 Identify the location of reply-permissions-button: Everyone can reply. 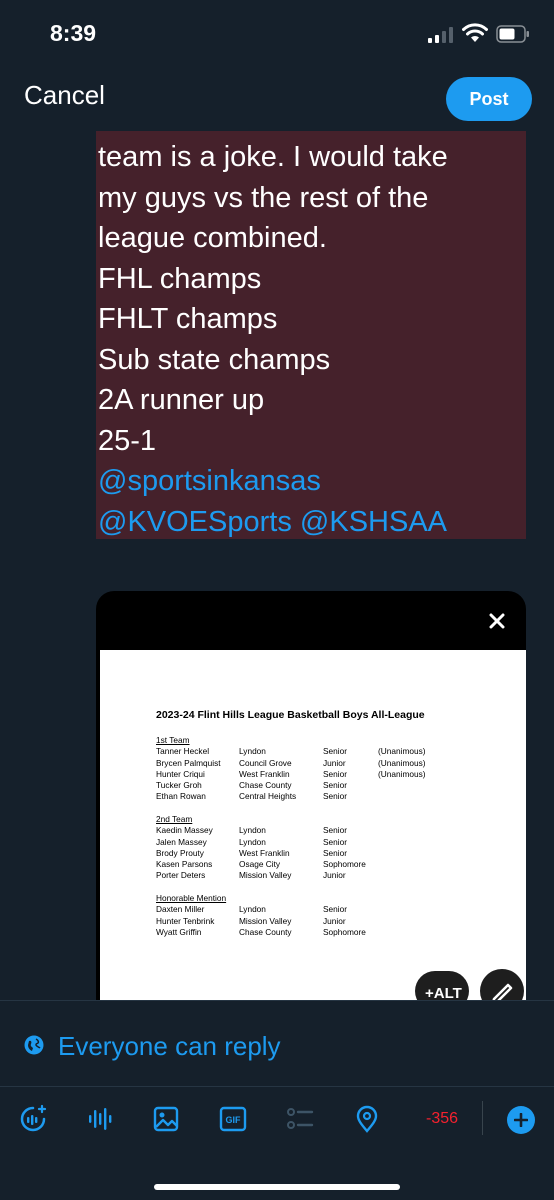
(277, 1043).